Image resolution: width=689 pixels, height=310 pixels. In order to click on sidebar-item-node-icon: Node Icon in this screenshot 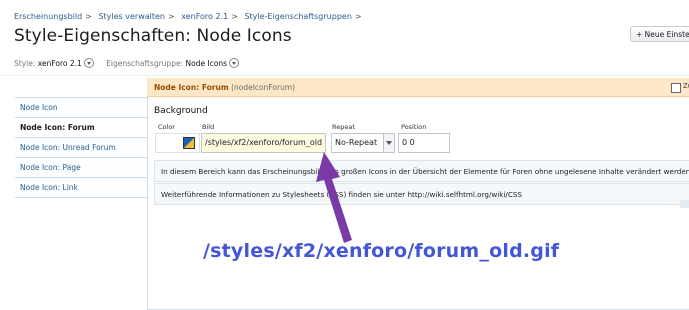, I will do `click(81, 108)`.